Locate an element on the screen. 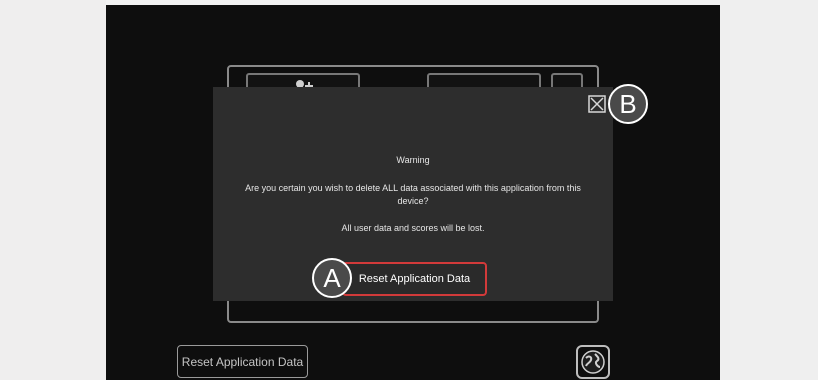 This screenshot has height=380, width=818. dialog-note: All user data and scores will be lost. is located at coordinates (413, 228).